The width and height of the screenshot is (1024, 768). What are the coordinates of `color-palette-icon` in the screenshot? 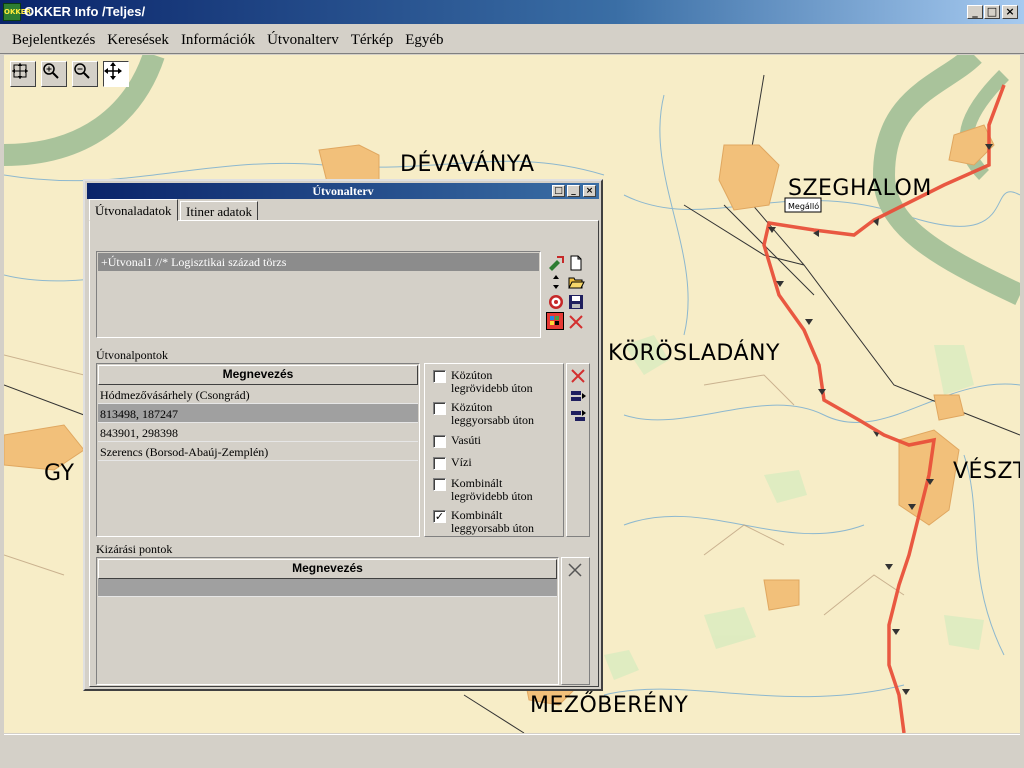 It's located at (555, 321).